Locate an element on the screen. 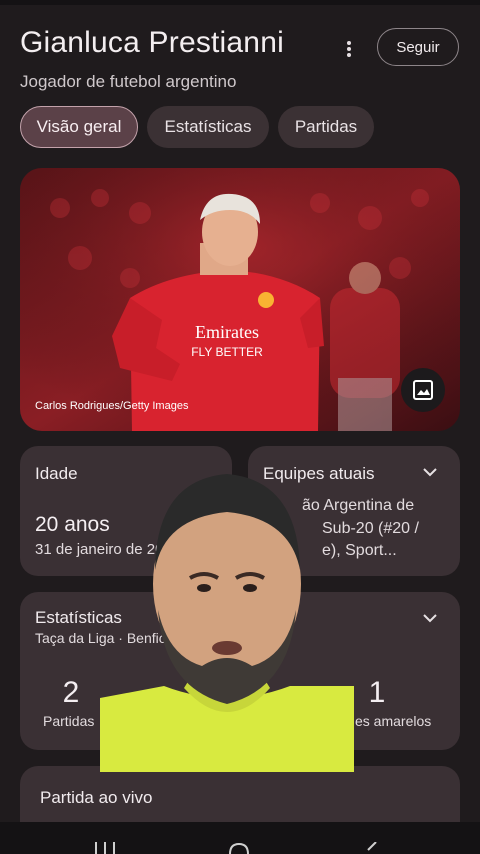 The height and width of the screenshot is (854, 480). back-icon is located at coordinates (372, 848).